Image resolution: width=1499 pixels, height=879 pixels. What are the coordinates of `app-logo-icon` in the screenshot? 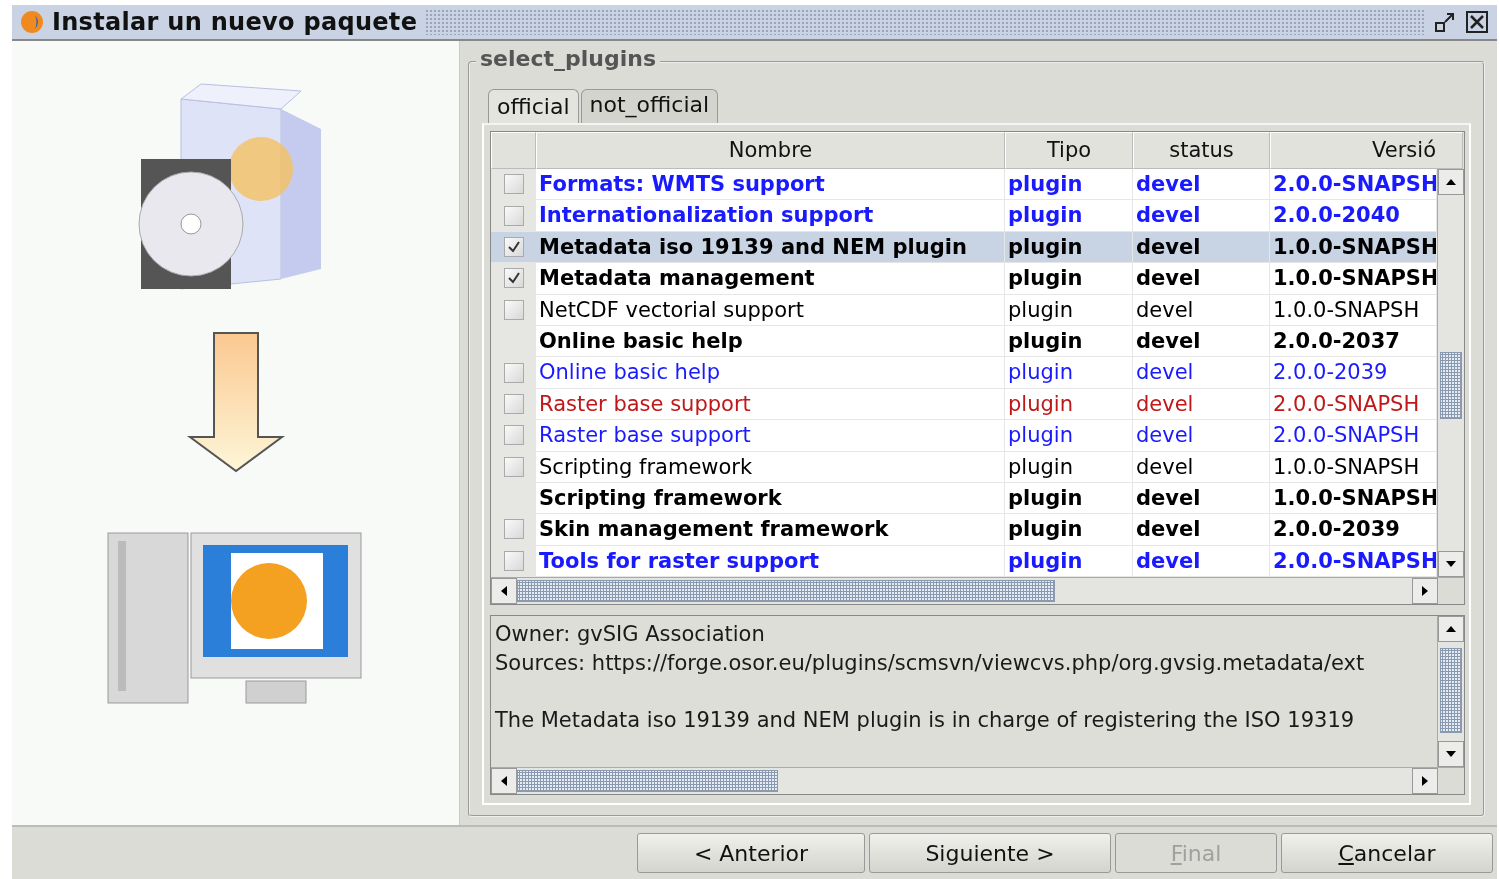 It's located at (32, 22).